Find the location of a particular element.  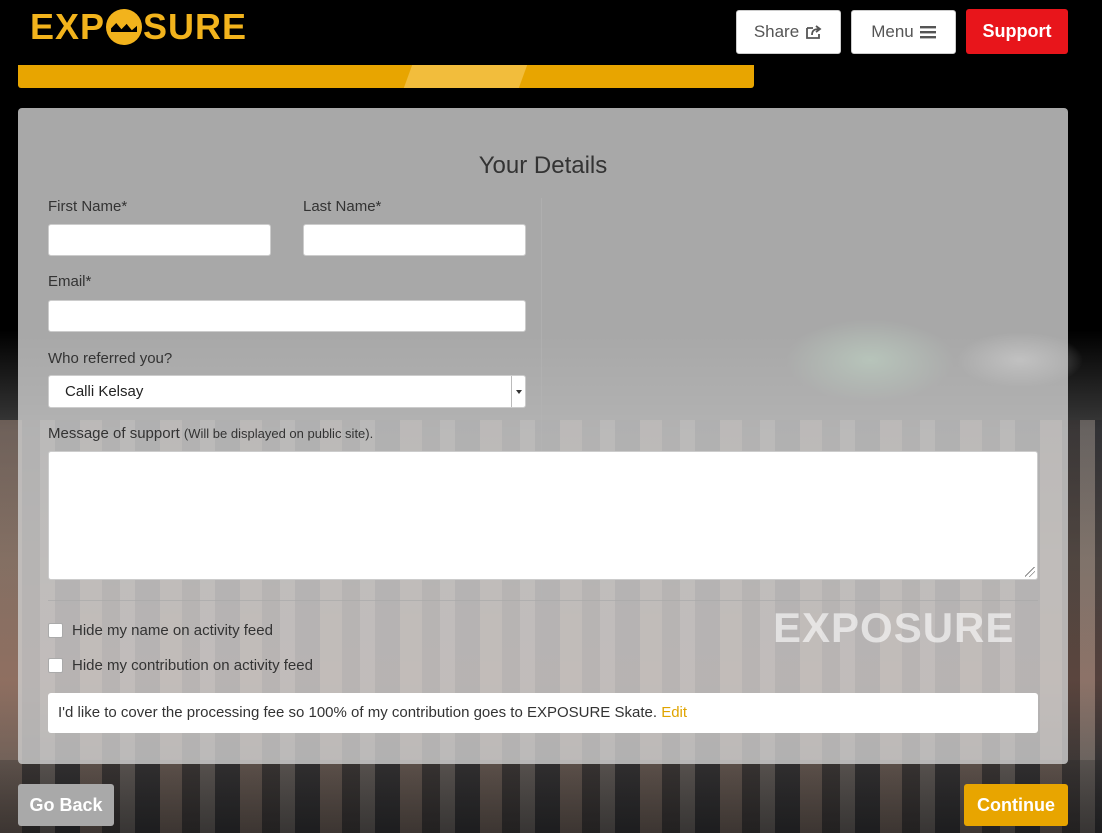

share-icon is located at coordinates (814, 32).